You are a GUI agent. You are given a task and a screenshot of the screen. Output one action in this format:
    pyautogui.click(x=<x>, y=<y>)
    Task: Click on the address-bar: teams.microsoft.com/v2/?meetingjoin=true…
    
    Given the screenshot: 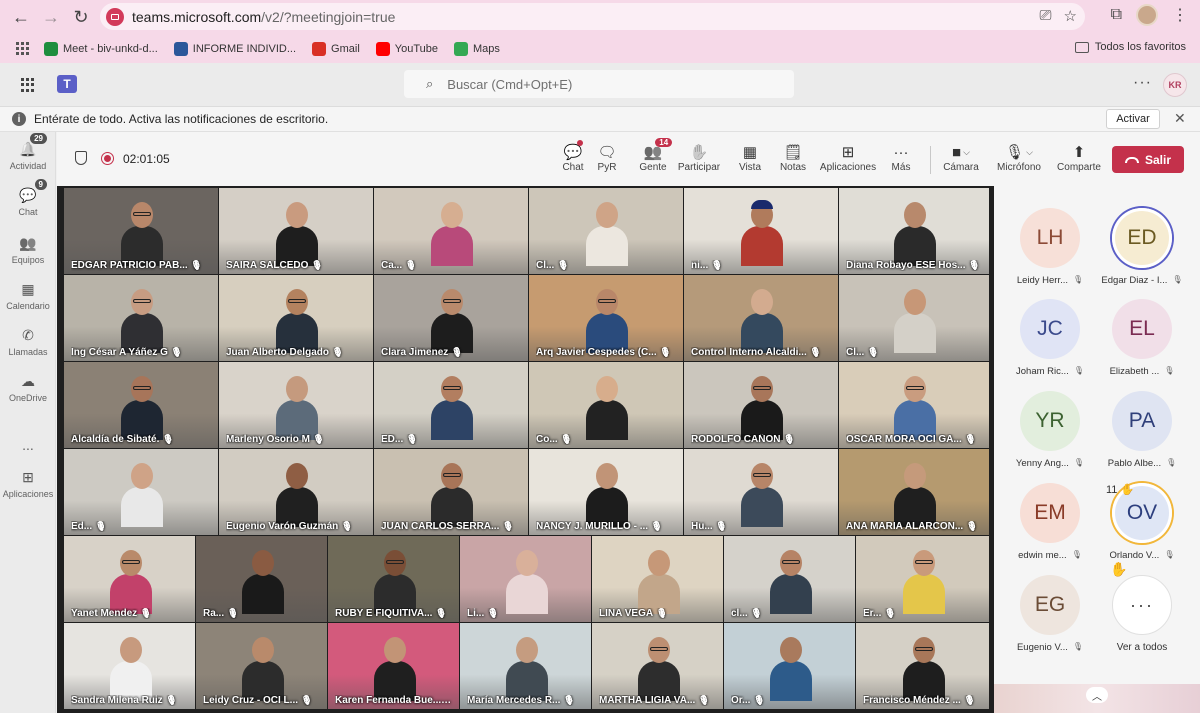 What is the action you would take?
    pyautogui.click(x=592, y=16)
    